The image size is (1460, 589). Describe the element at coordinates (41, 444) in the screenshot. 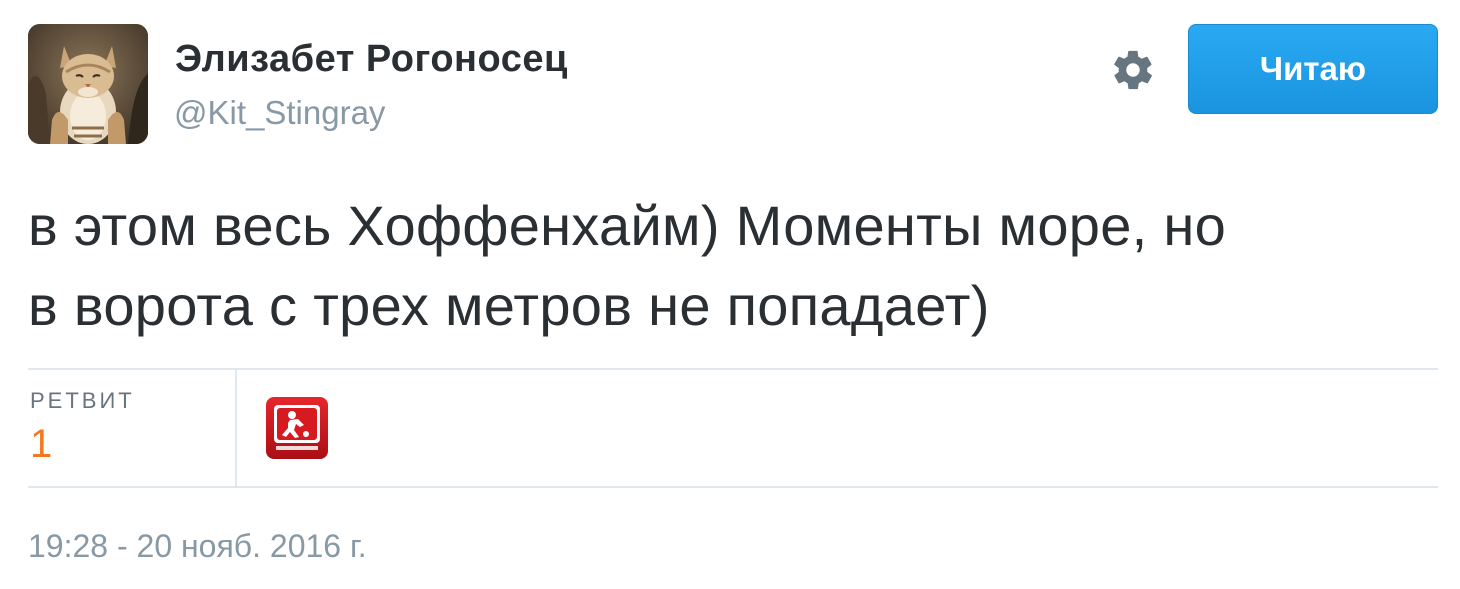

I see `retweets-count: 1` at that location.